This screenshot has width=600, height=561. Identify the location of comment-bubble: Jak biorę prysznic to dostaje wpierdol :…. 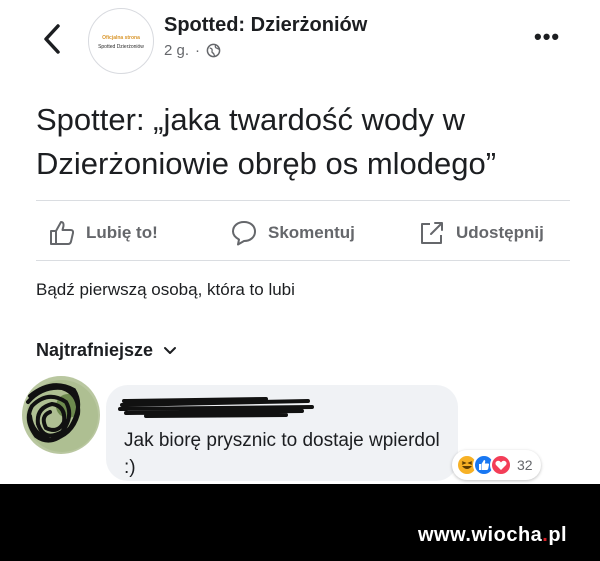
(282, 433).